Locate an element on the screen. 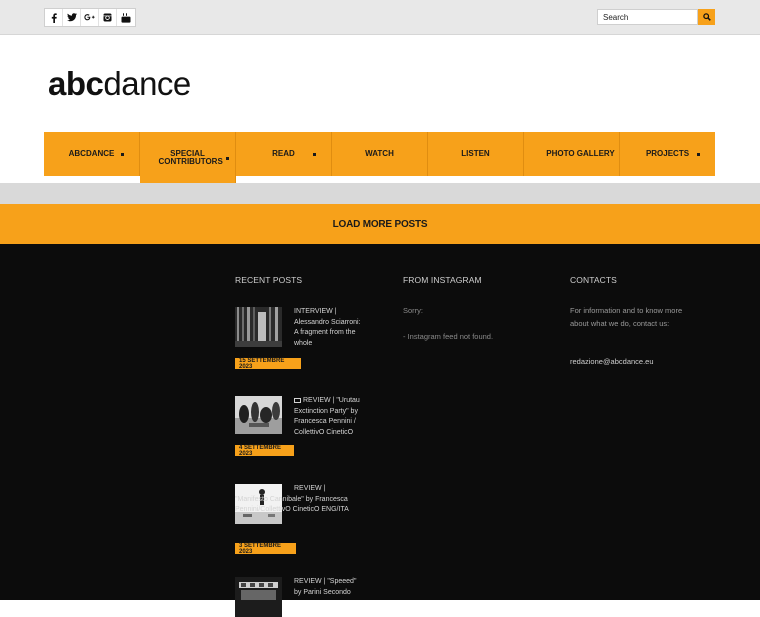 This screenshot has width=760, height=617. search-box is located at coordinates (656, 17).